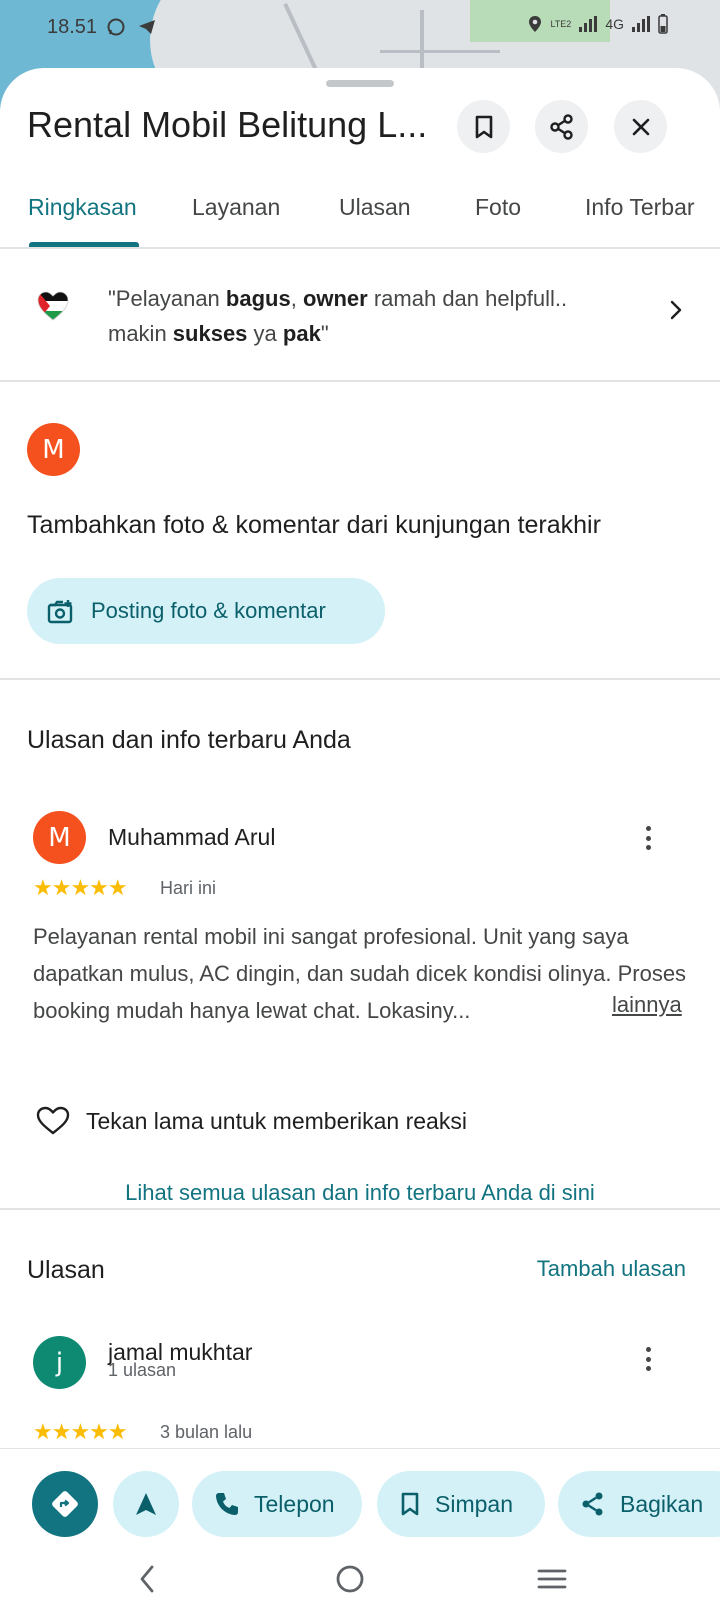  What do you see at coordinates (189, 740) in the screenshot?
I see `section-title: Ulasan dan info terbaru Anda` at bounding box center [189, 740].